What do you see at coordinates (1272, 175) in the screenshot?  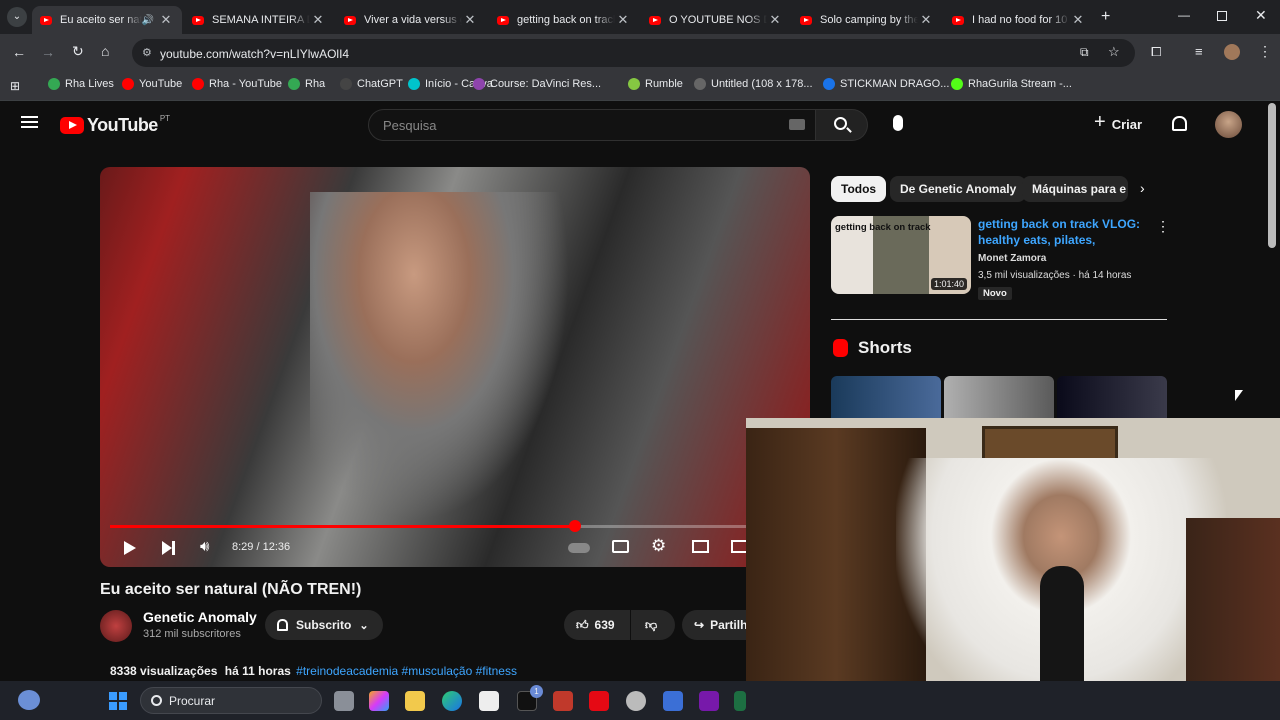 I see `page-scrollbar` at bounding box center [1272, 175].